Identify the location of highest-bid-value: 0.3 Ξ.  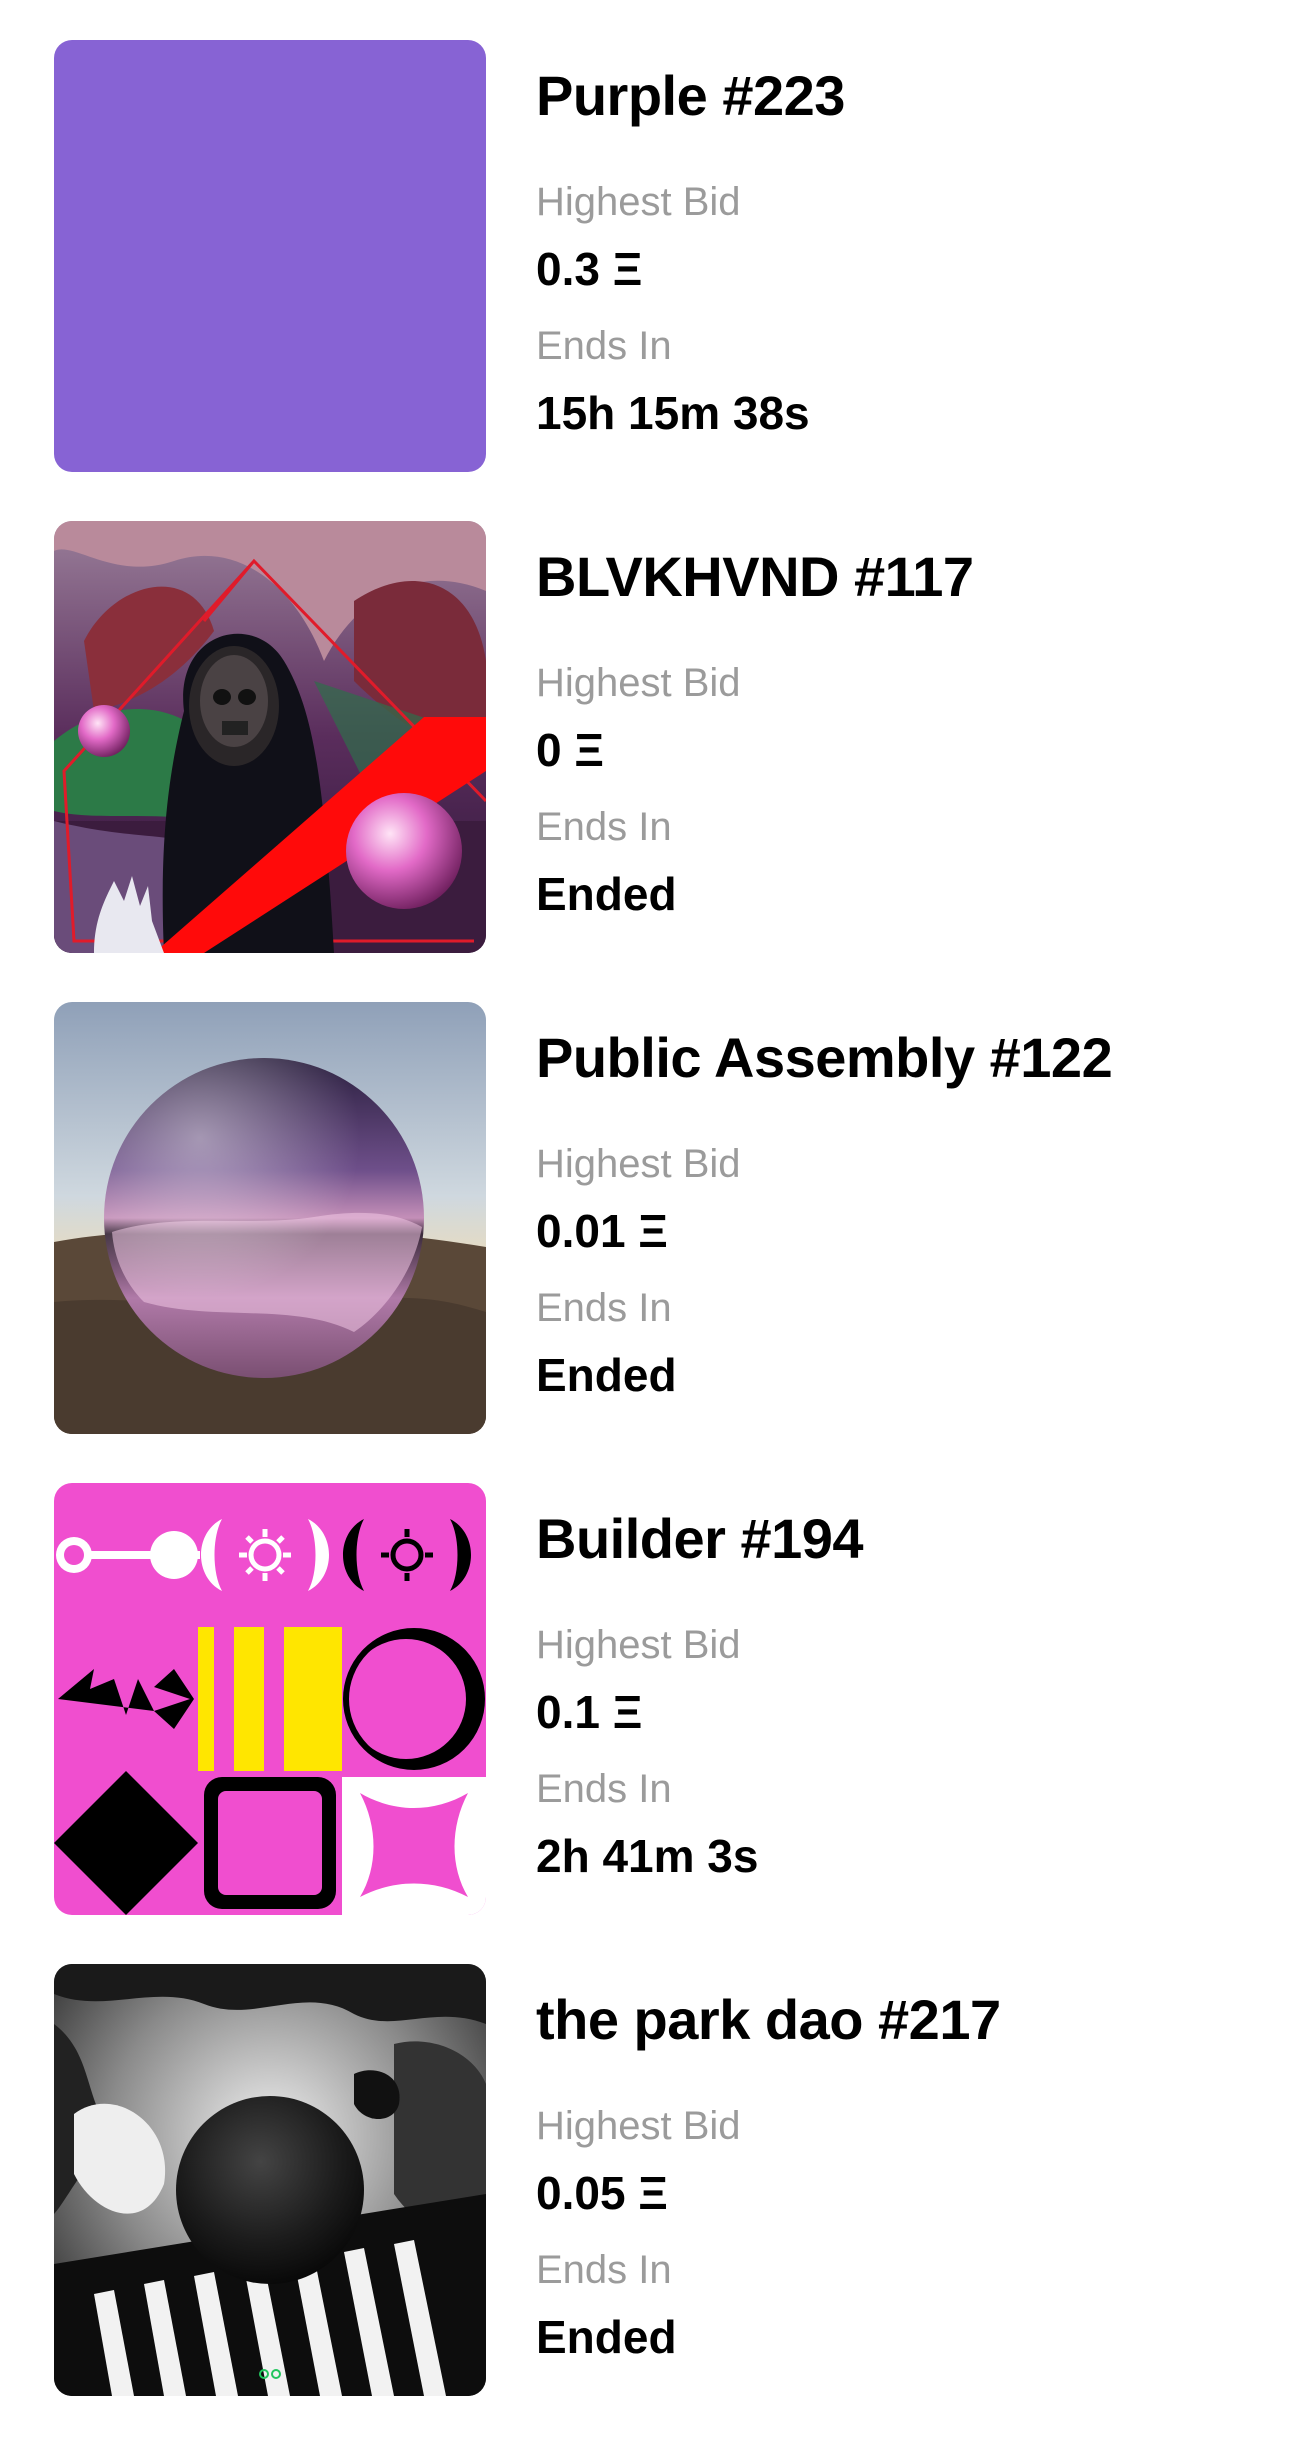
(589, 269).